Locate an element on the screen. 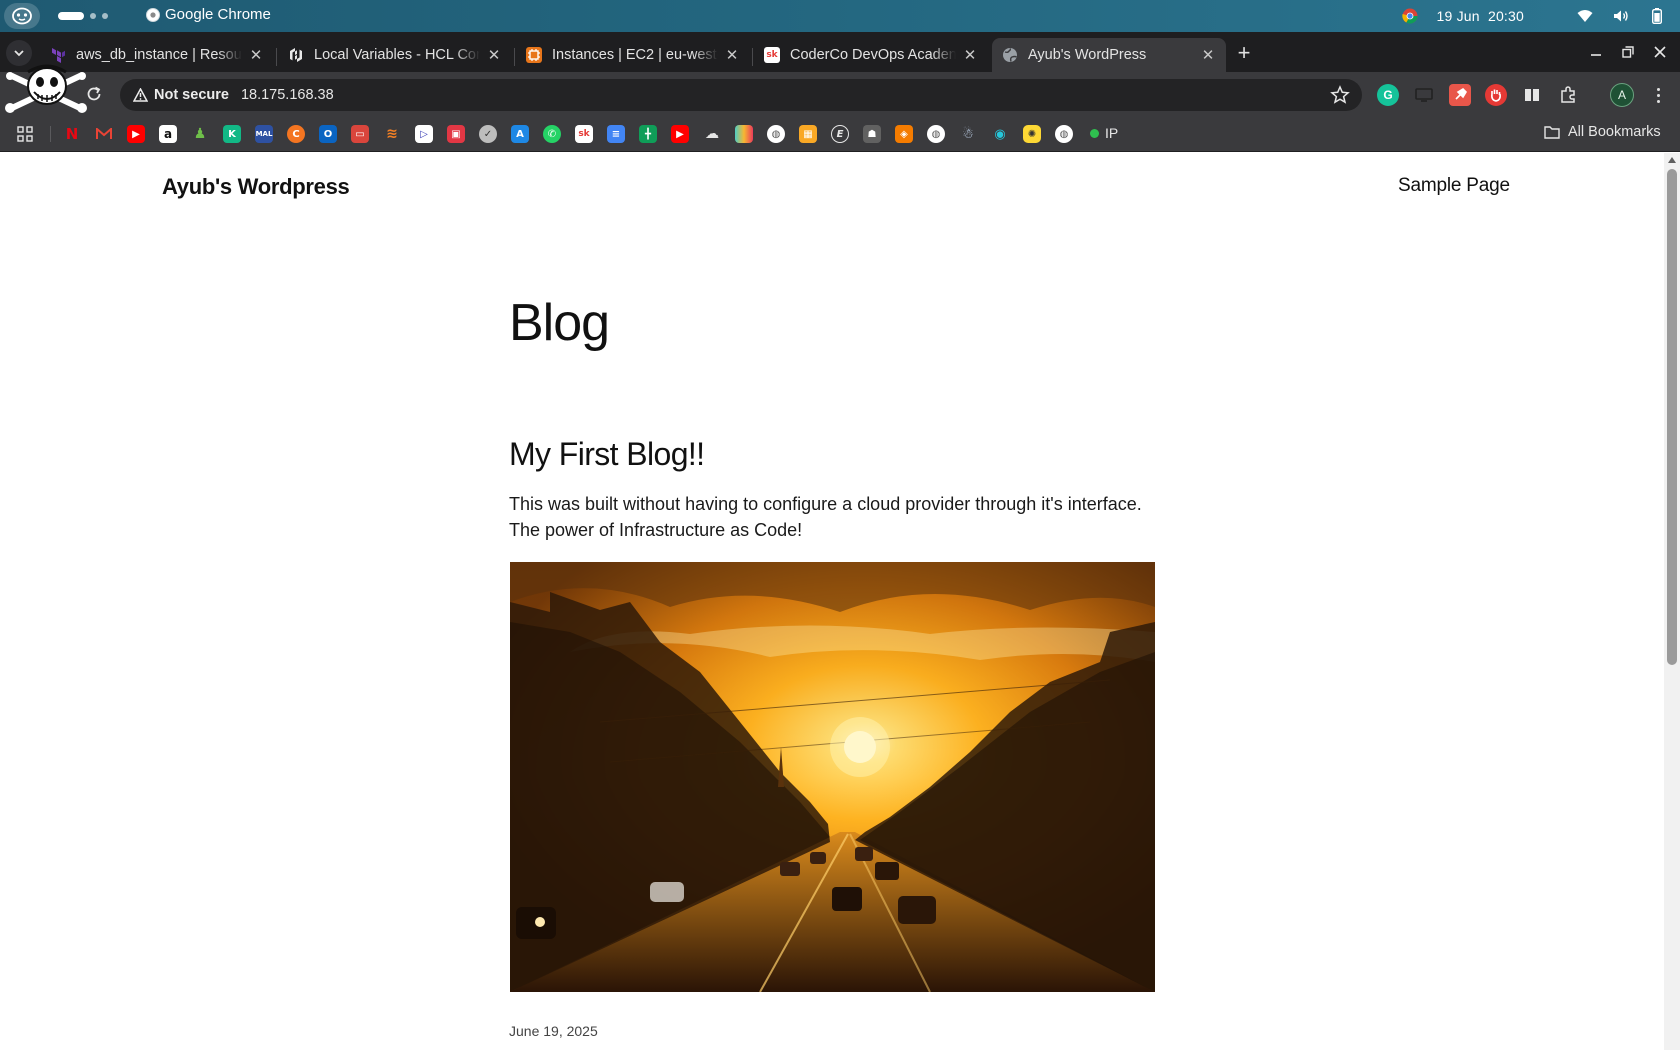 The image size is (1680, 1050). tab-coderco-devops: sk CoderCo DevOps Acaden ✕ is located at coordinates (871, 55).